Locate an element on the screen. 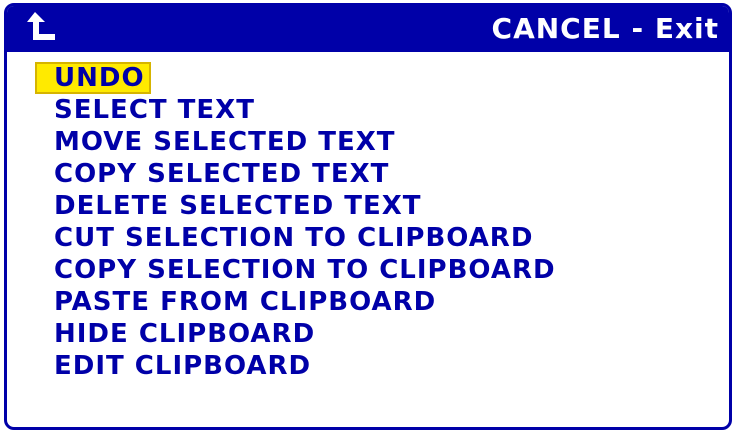 This screenshot has width=742, height=439. menu-item-copy-selected-text: COPY SELECTED TEXT is located at coordinates (297, 174).